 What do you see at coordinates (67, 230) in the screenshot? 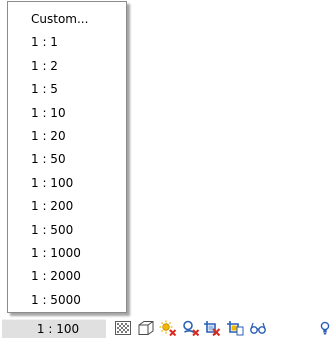
I see `scale-option-1-500: 1 : 500` at bounding box center [67, 230].